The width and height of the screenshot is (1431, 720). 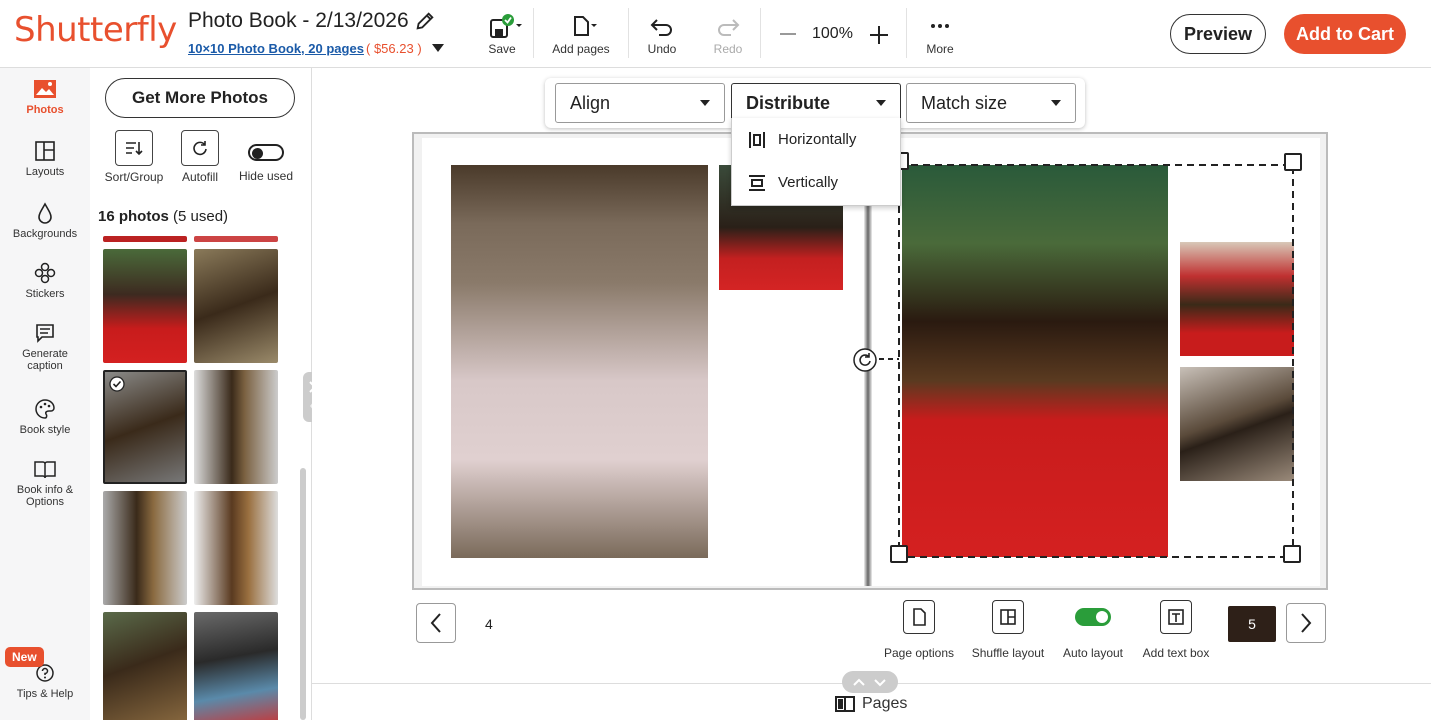 I want to click on chevron-right-icon, so click(x=1306, y=623).